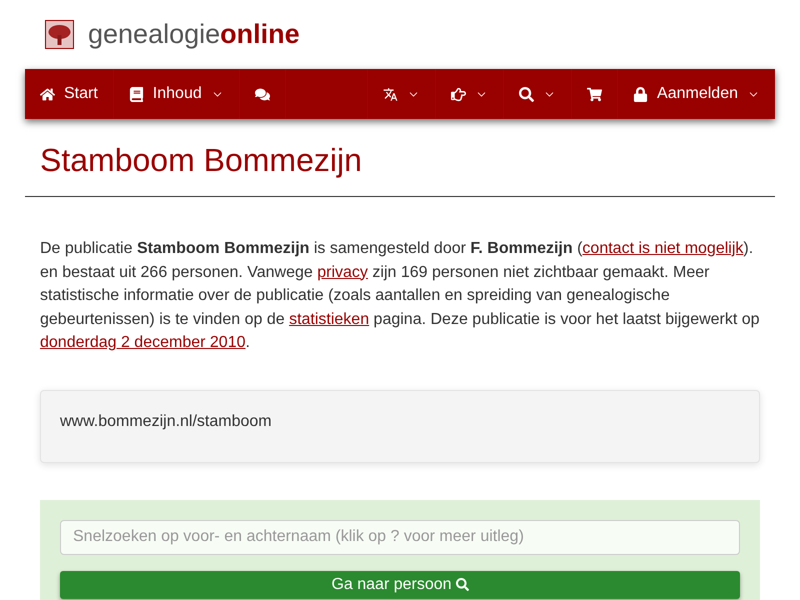  I want to click on chat-bubbles-icon, so click(262, 94).